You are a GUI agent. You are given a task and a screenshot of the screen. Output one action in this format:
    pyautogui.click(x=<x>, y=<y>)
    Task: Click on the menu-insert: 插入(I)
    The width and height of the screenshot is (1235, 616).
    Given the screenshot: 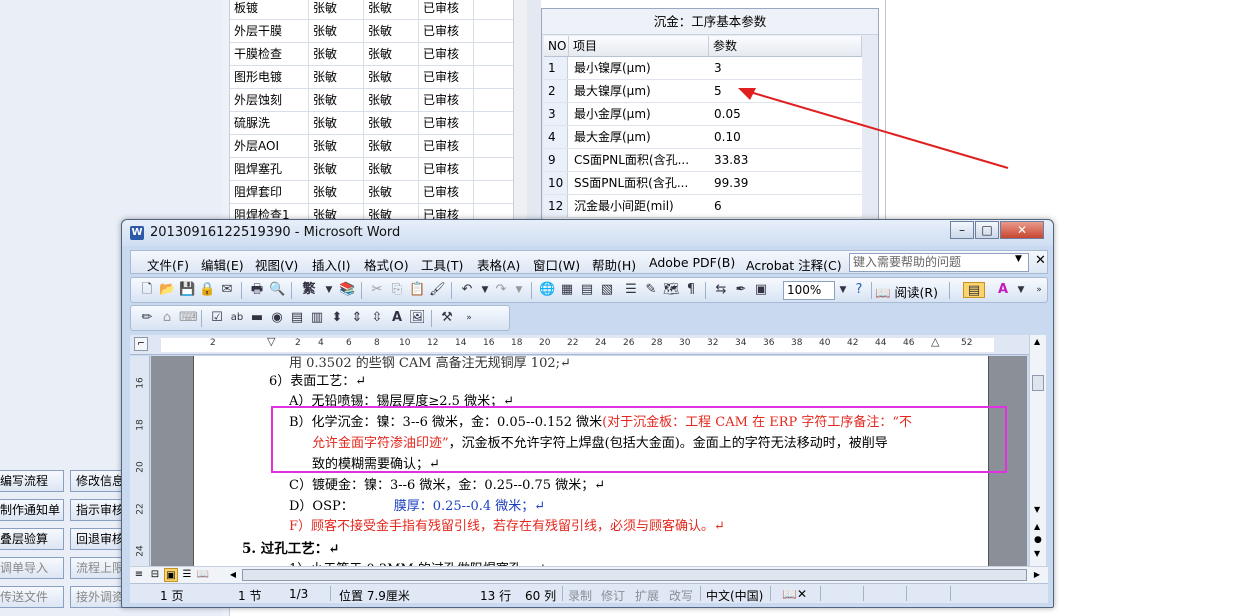 What is the action you would take?
    pyautogui.click(x=331, y=264)
    